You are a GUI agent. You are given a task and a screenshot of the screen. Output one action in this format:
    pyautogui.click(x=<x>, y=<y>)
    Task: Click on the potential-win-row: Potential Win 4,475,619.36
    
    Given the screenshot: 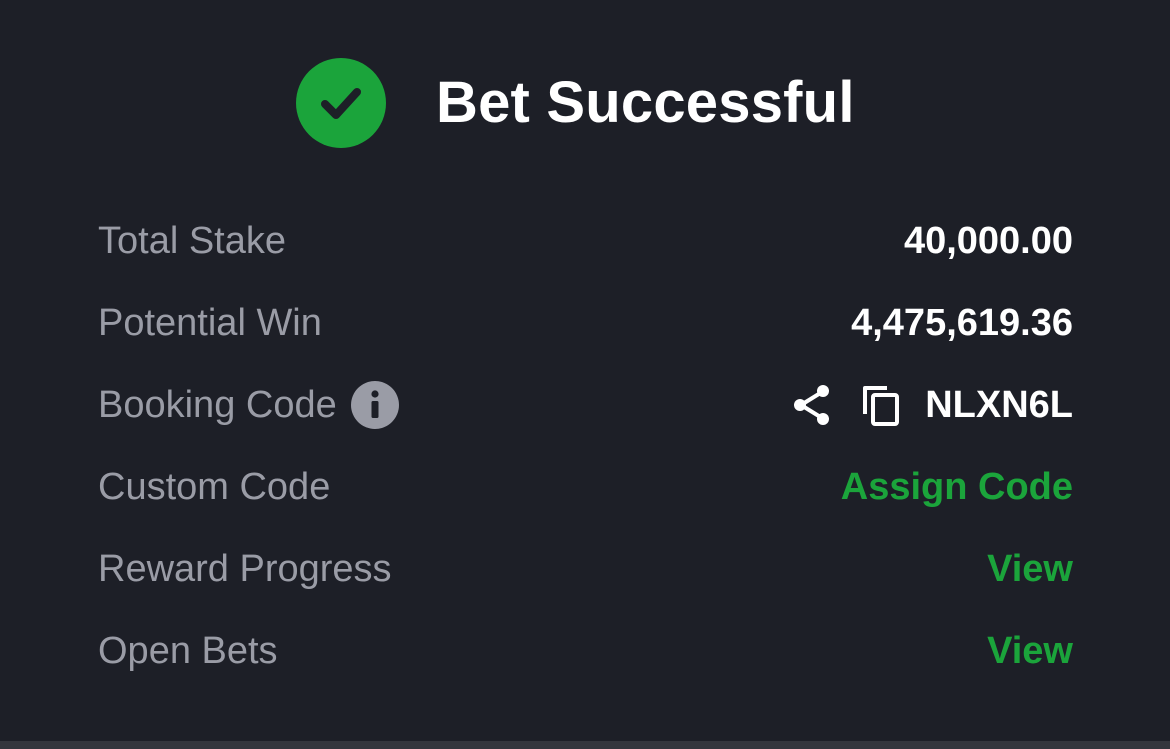 What is the action you would take?
    pyautogui.click(x=585, y=323)
    